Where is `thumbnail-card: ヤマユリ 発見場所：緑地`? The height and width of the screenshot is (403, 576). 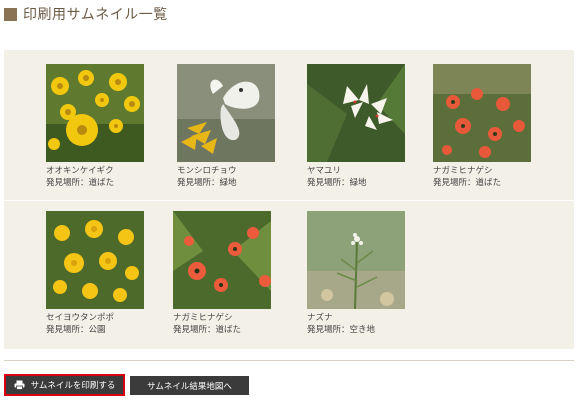 thumbnail-card: ヤマユリ 発見場所：緑地 is located at coordinates (362, 126).